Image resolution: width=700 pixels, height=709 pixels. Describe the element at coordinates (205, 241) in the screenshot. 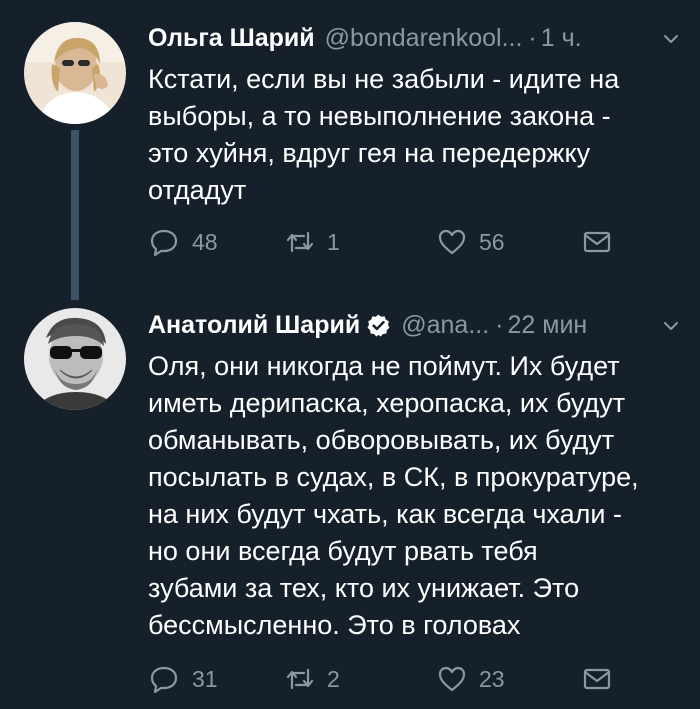

I see `reply-count: 48` at that location.